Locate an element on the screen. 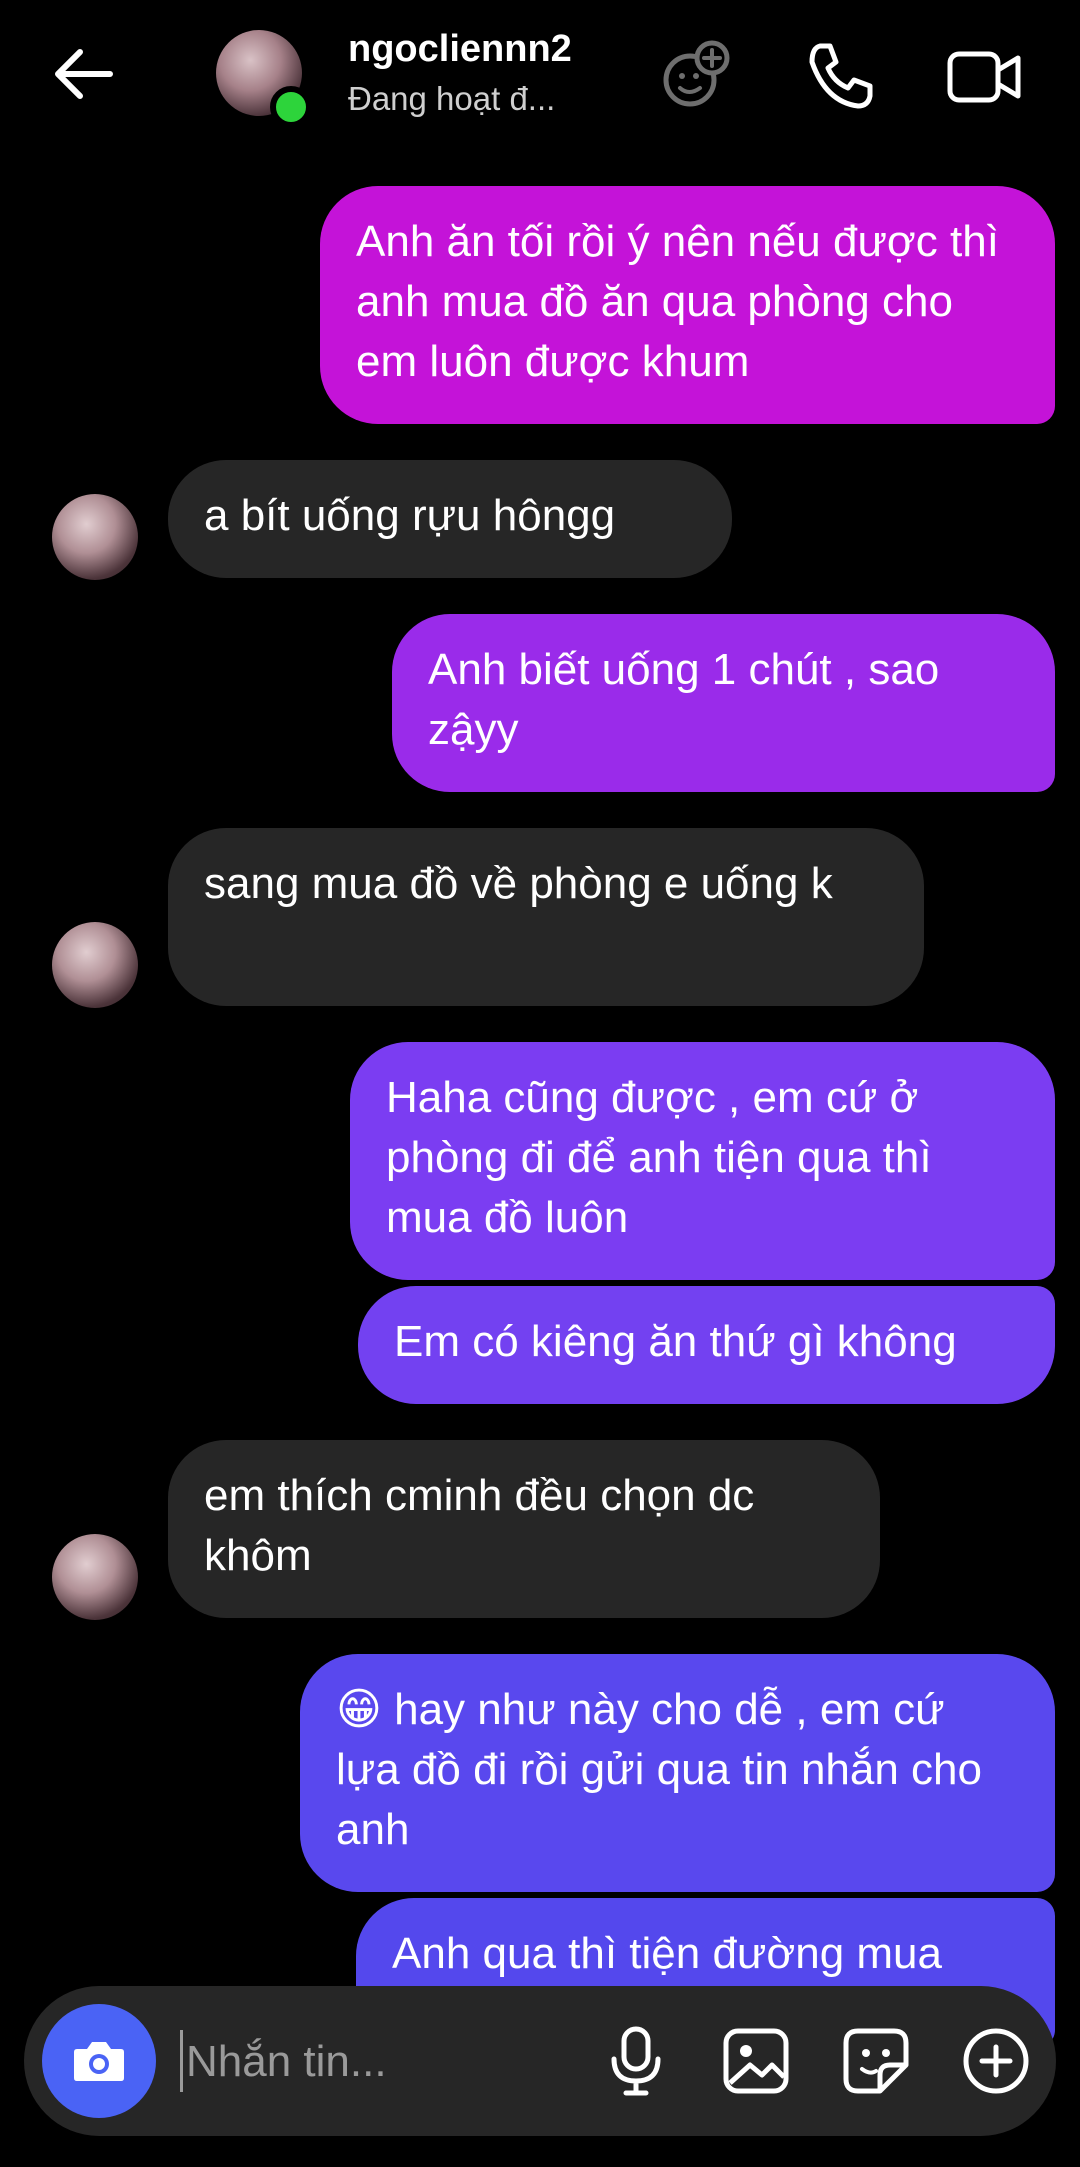 The image size is (1080, 2167). sticker-button is located at coordinates (876, 2061).